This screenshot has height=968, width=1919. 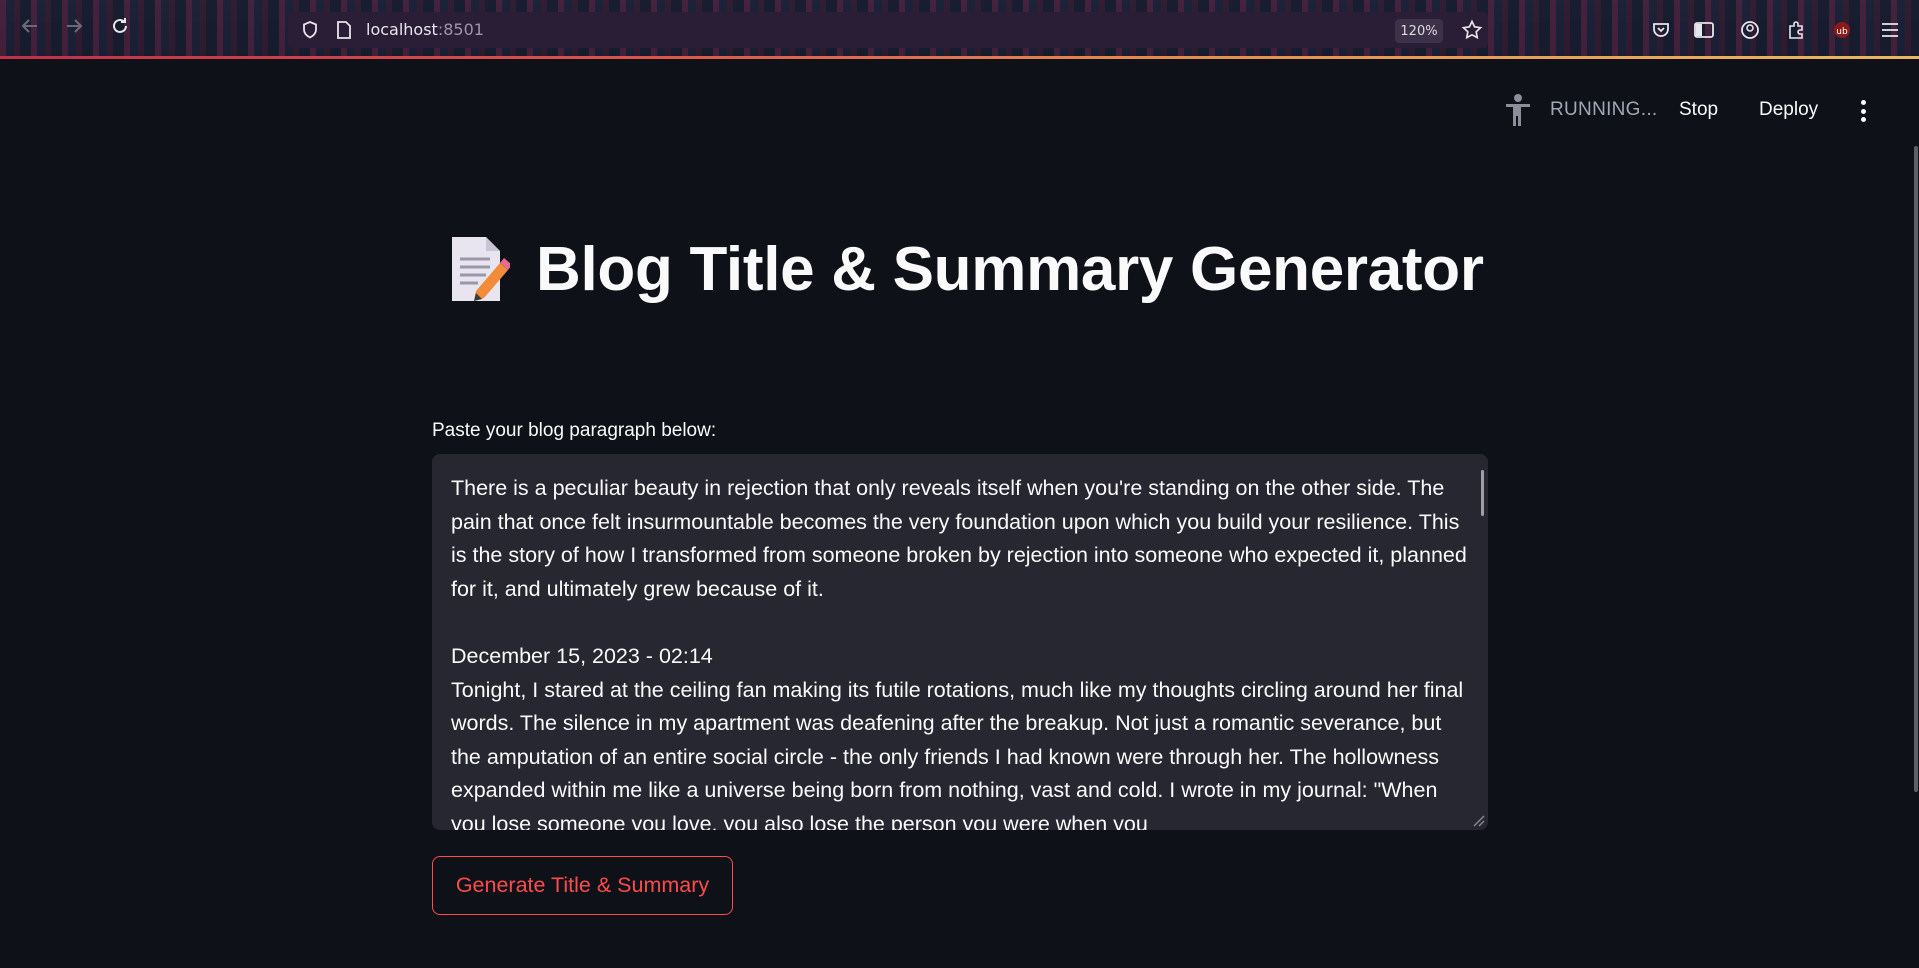 I want to click on textarea-label: Paste your blog paragraph below:, so click(x=574, y=430).